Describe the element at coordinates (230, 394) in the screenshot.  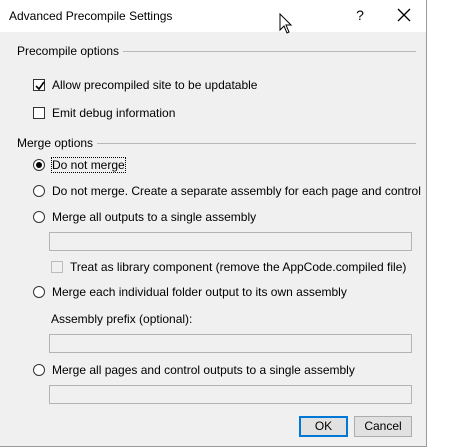
I see `pages-assembly-name-input` at that location.